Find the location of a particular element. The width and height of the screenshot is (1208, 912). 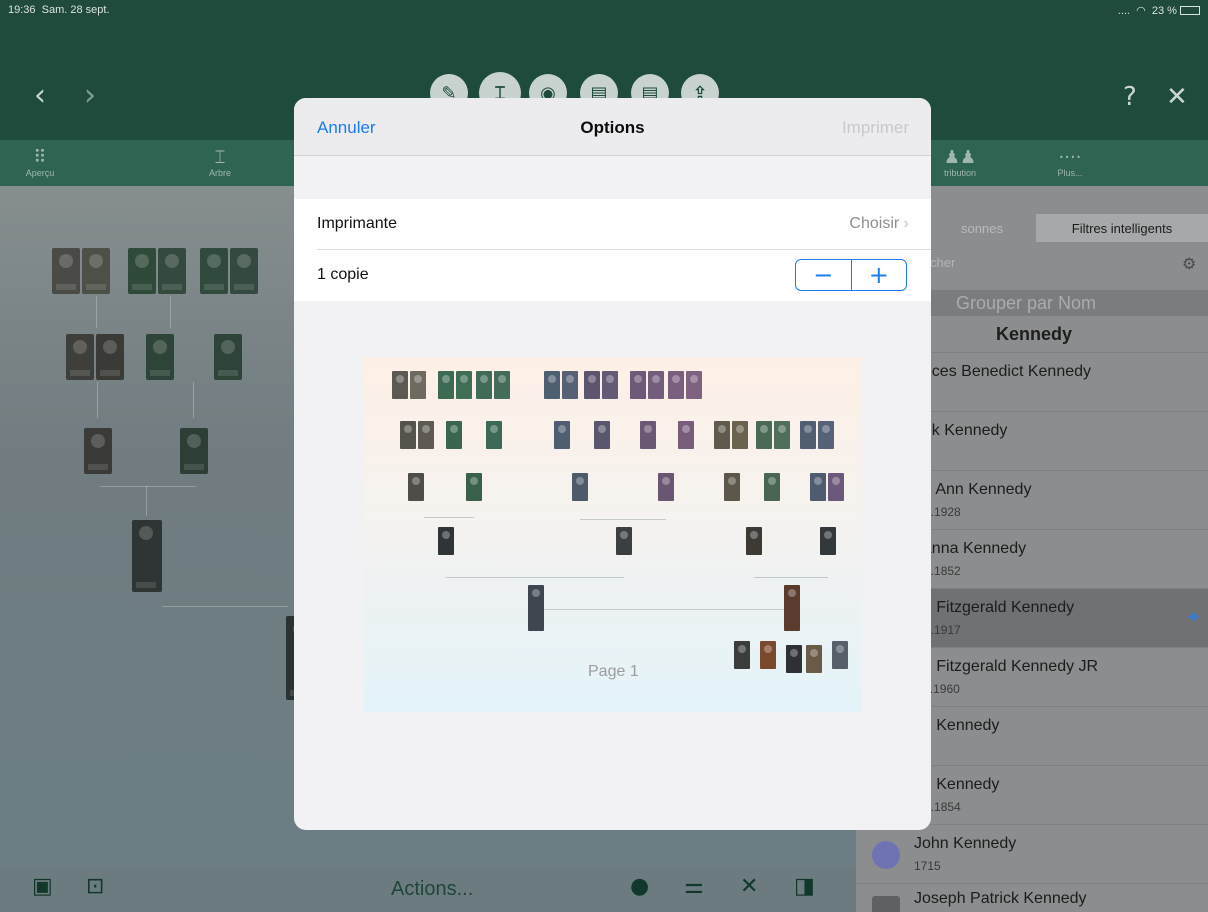

printer-label: Imprimante is located at coordinates (357, 223).